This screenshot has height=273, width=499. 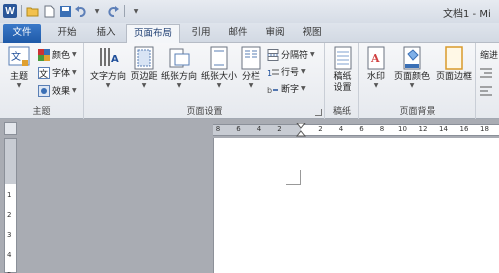 I want to click on separator, so click(x=21, y=11).